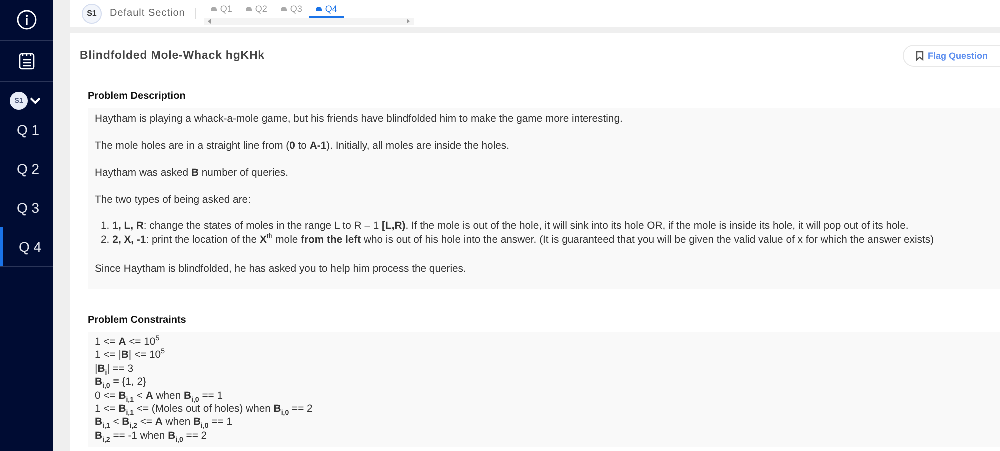  Describe the element at coordinates (26, 61) in the screenshot. I see `notepad-icon` at that location.